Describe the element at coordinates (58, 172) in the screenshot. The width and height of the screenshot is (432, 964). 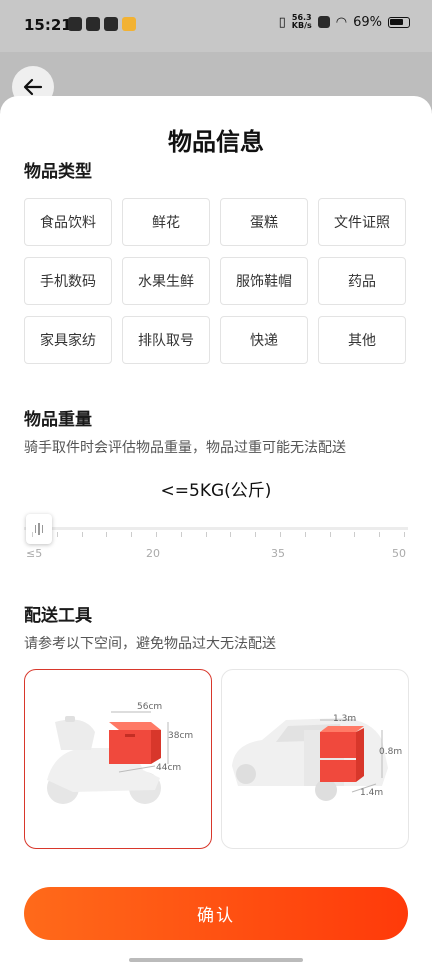
I see `category-title: 物品类型` at that location.